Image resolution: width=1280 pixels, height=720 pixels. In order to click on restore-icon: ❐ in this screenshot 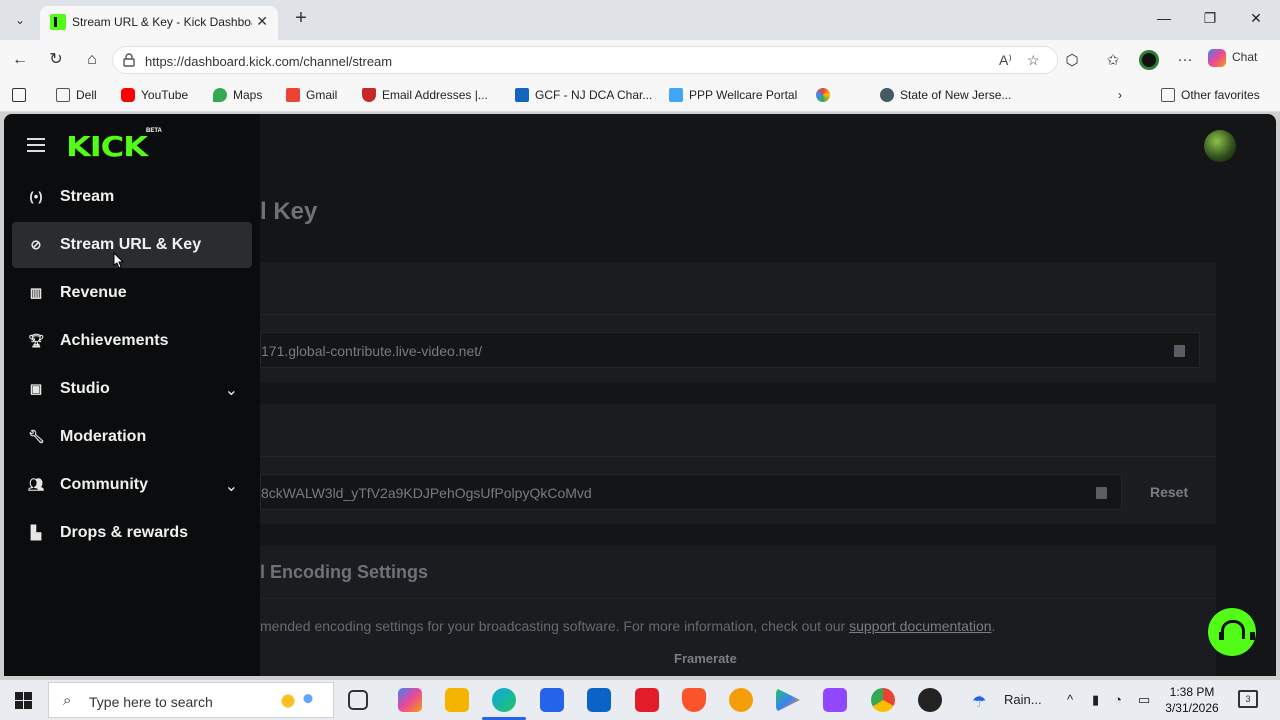, I will do `click(1210, 18)`.